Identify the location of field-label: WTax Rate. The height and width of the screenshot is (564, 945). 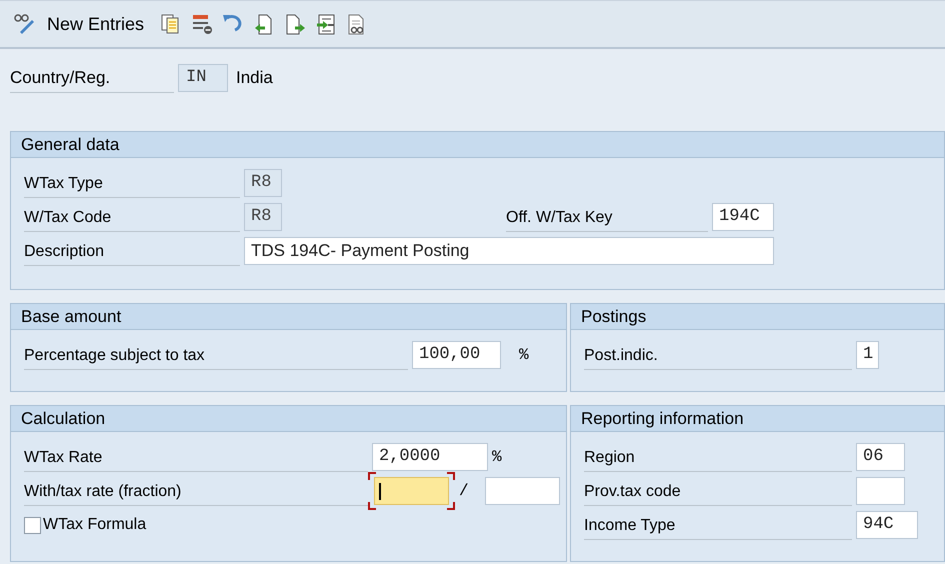
(196, 457).